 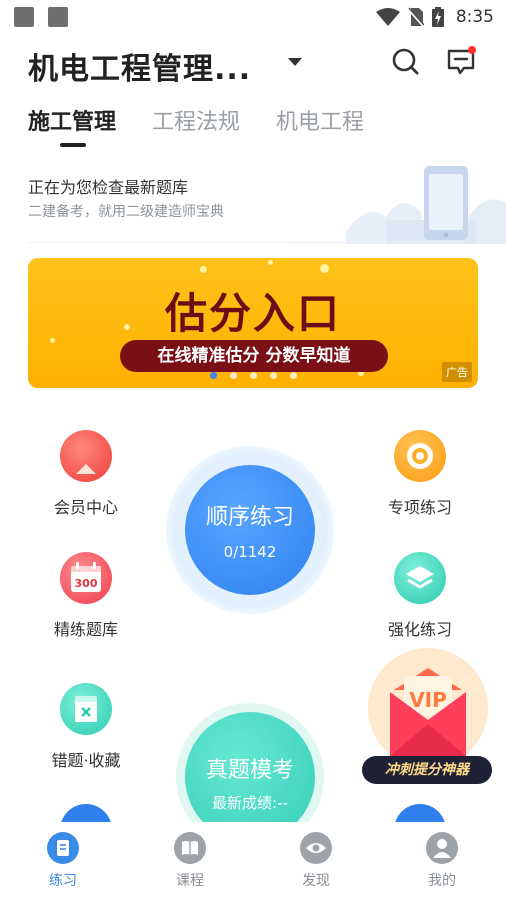 What do you see at coordinates (253, 124) in the screenshot?
I see `subject-tabs: 施工管理 工程法规 机电工程` at bounding box center [253, 124].